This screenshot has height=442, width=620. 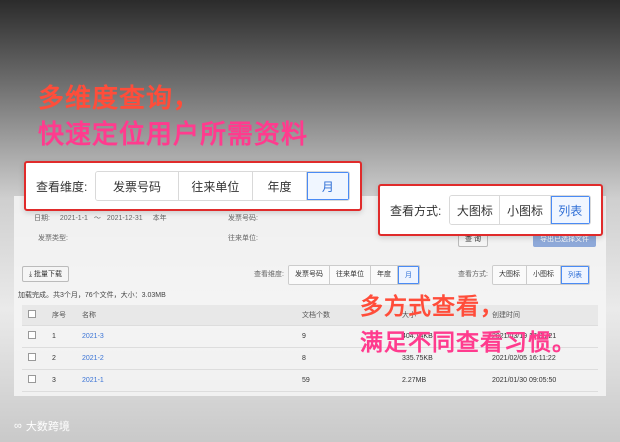 I want to click on dimension-month: 月, so click(x=327, y=186).